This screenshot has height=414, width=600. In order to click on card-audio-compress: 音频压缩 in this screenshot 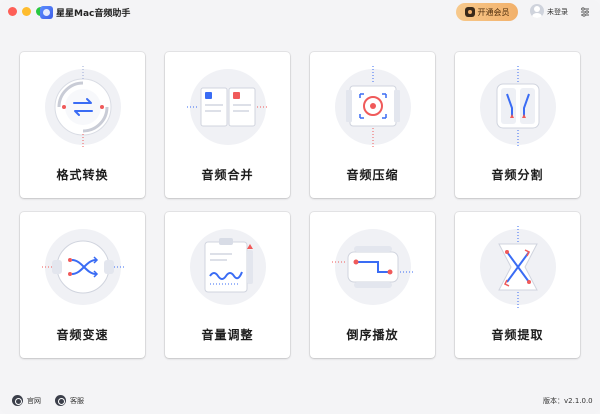, I will do `click(372, 125)`.